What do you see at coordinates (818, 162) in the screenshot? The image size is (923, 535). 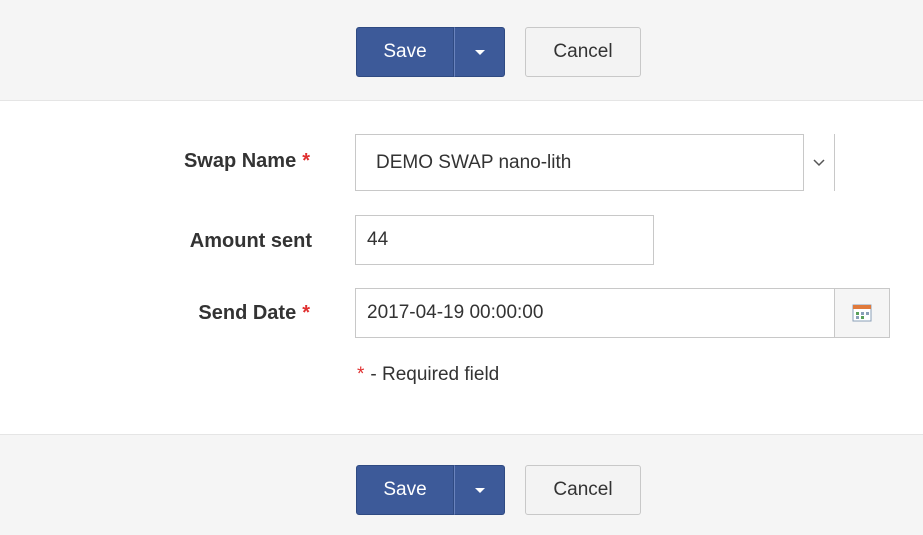 I see `chevron-down-icon` at bounding box center [818, 162].